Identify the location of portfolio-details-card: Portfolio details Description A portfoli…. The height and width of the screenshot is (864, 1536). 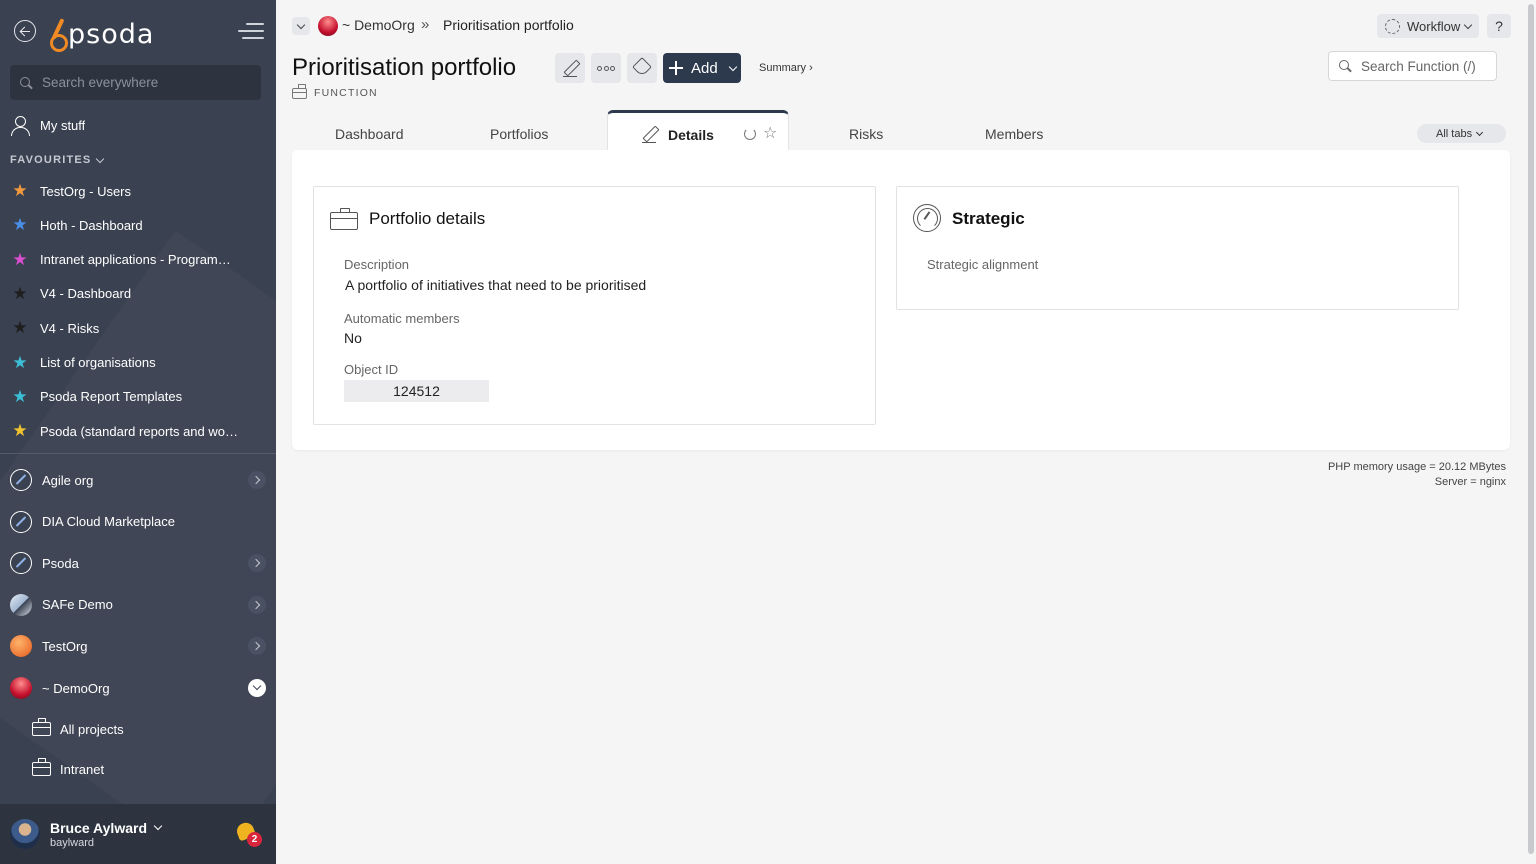
(594, 305).